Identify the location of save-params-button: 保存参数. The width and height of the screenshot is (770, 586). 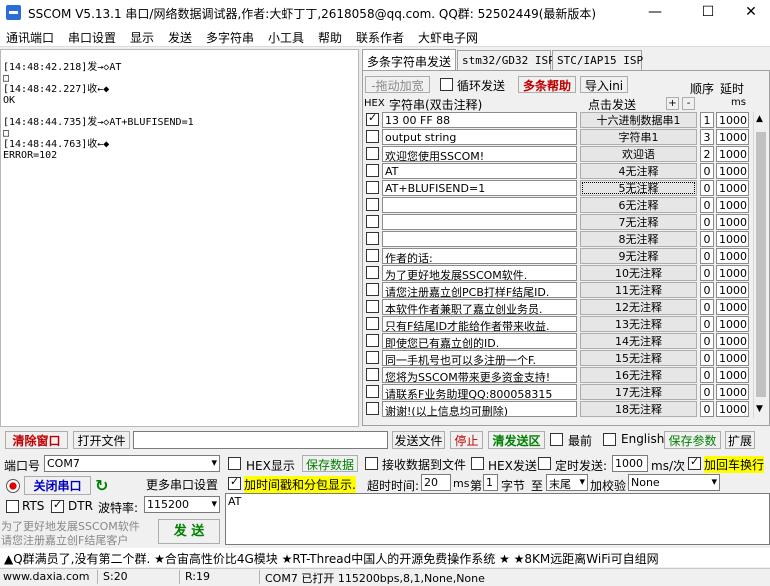
(692, 440).